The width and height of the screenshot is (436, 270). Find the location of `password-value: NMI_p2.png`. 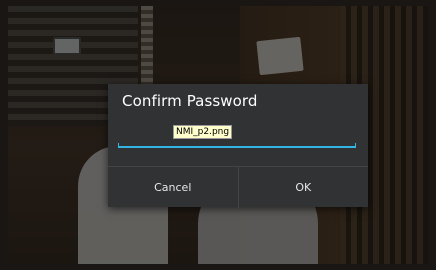

password-value: NMI_p2.png is located at coordinates (203, 132).